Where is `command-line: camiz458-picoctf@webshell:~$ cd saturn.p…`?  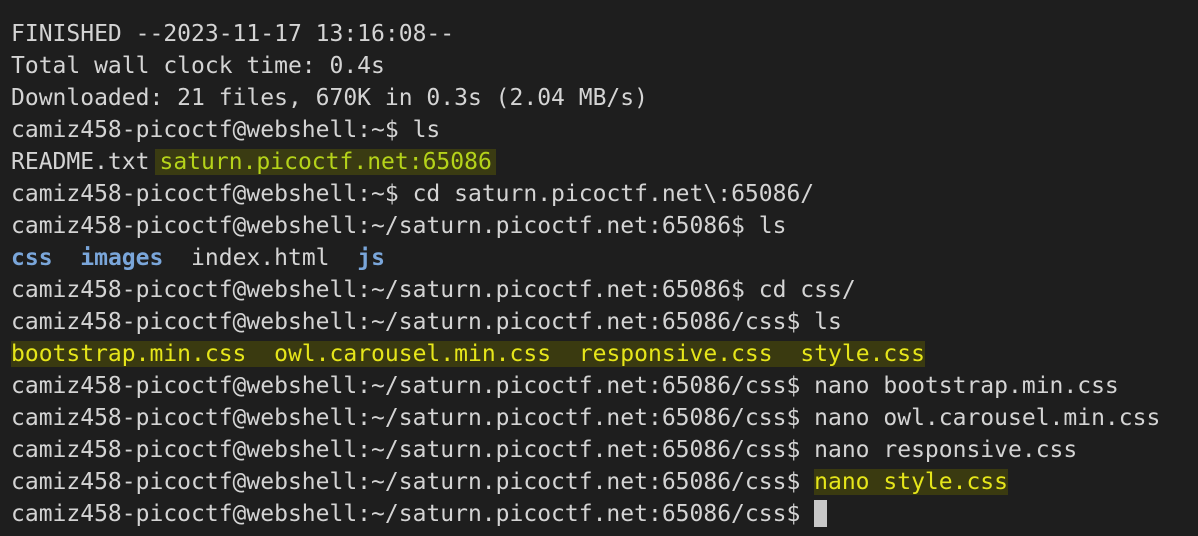
command-line: camiz458-picoctf@webshell:~$ cd saturn.p… is located at coordinates (604, 194).